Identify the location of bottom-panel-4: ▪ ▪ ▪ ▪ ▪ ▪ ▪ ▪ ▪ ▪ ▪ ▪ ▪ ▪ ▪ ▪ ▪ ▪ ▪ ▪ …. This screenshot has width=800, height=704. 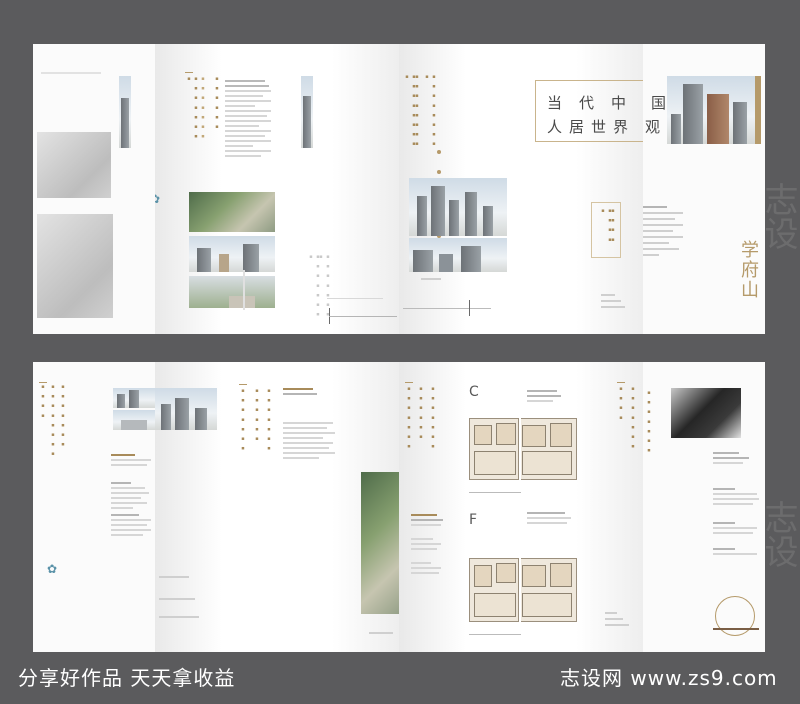
(460, 507).